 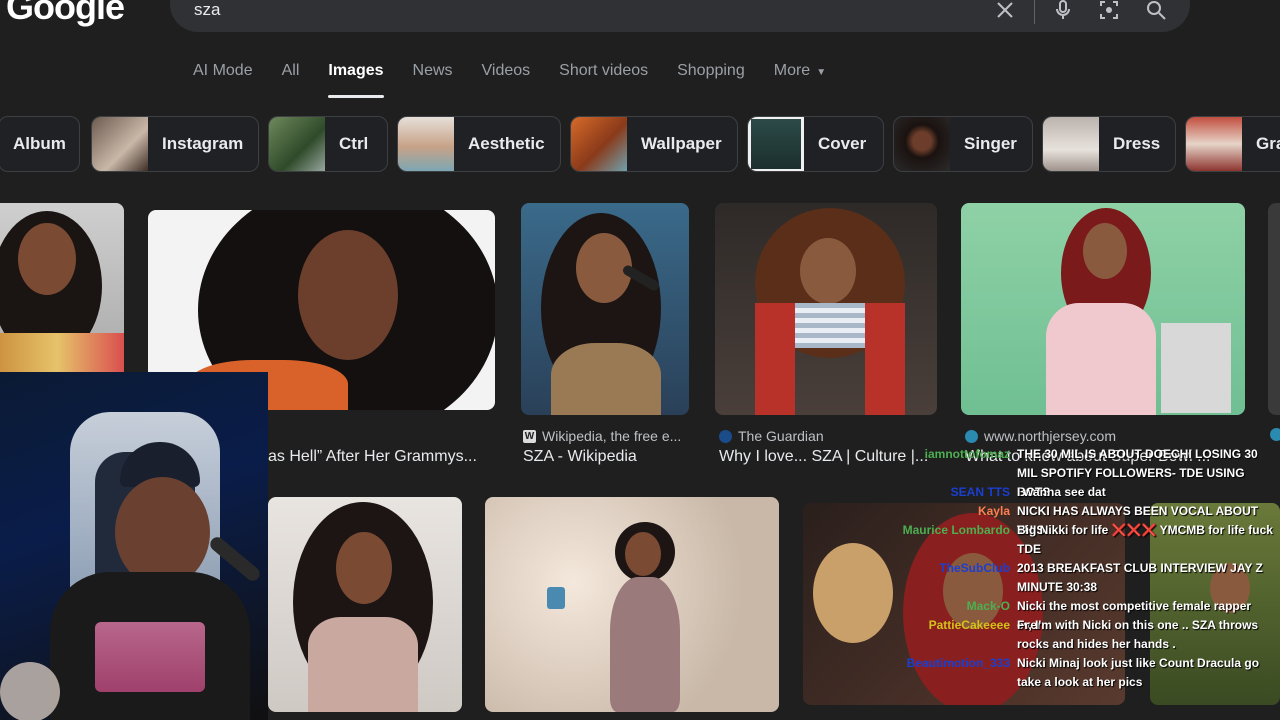 I want to click on result-source: www.northjersey.com, so click(x=1040, y=436).